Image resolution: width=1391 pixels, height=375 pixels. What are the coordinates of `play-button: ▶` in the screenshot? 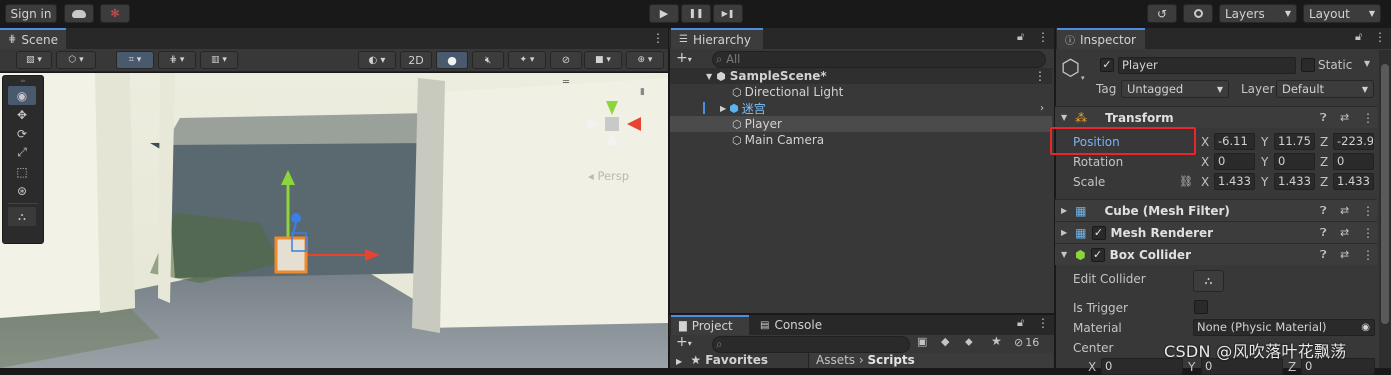 It's located at (664, 13).